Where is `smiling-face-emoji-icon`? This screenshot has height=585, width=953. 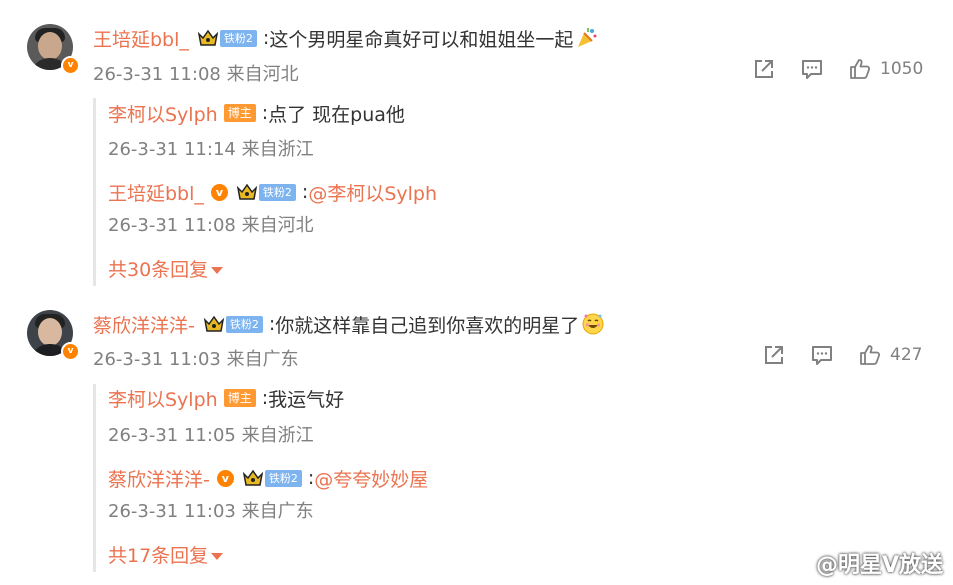 smiling-face-emoji-icon is located at coordinates (593, 324).